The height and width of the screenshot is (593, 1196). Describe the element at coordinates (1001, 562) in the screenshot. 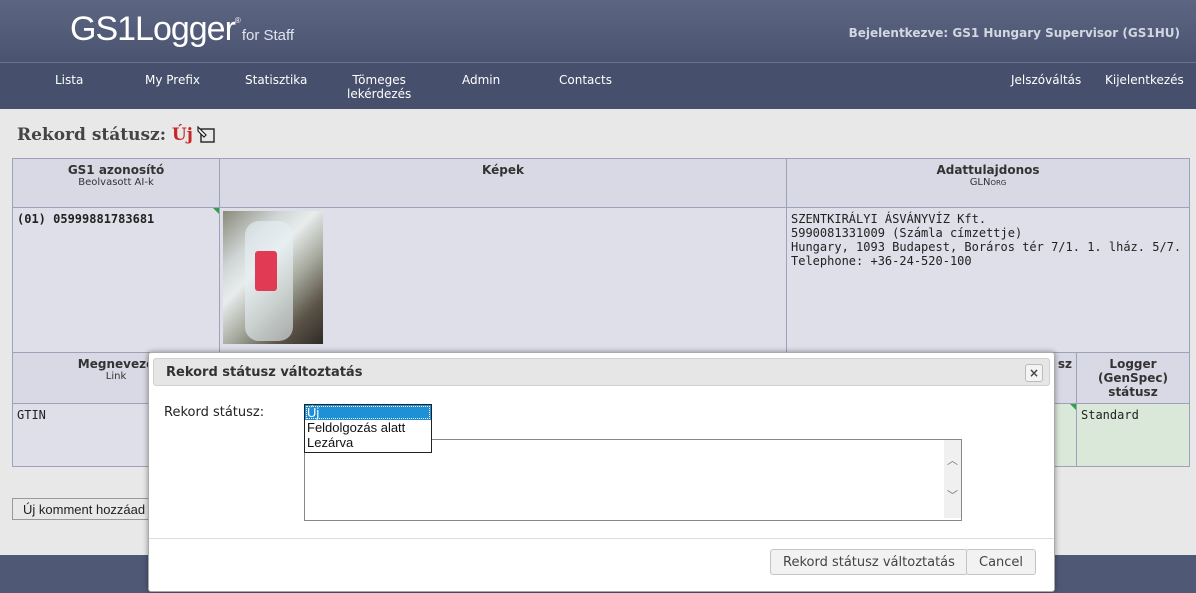

I see `cancel-button: Cancel` at that location.